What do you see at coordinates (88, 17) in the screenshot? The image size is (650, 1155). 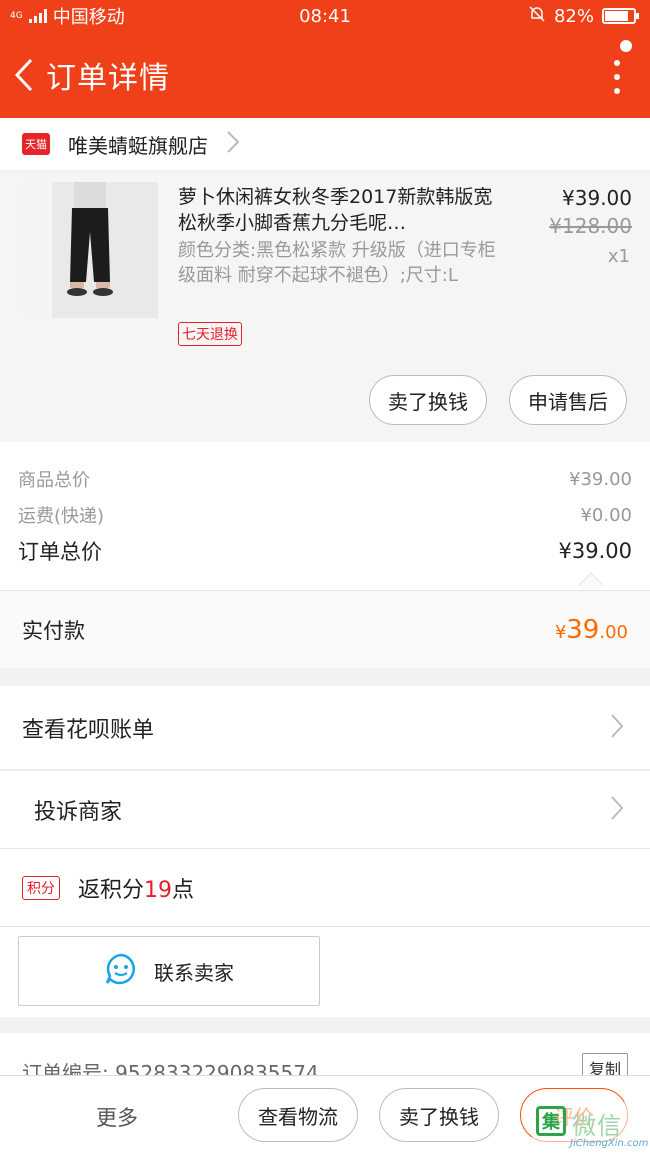 I see `carrier-name: 中国移动` at bounding box center [88, 17].